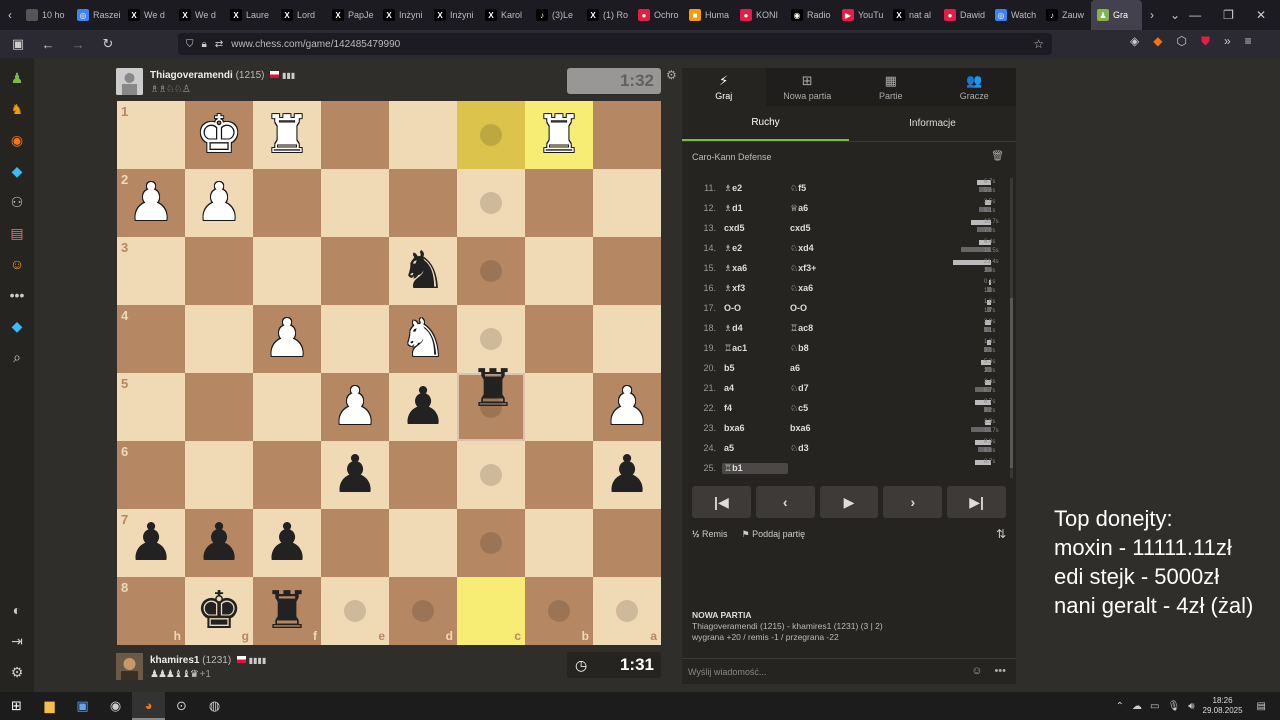 This screenshot has width=1280, height=720. What do you see at coordinates (997, 156) in the screenshot?
I see `trash-icon: 🗑︎` at bounding box center [997, 156].